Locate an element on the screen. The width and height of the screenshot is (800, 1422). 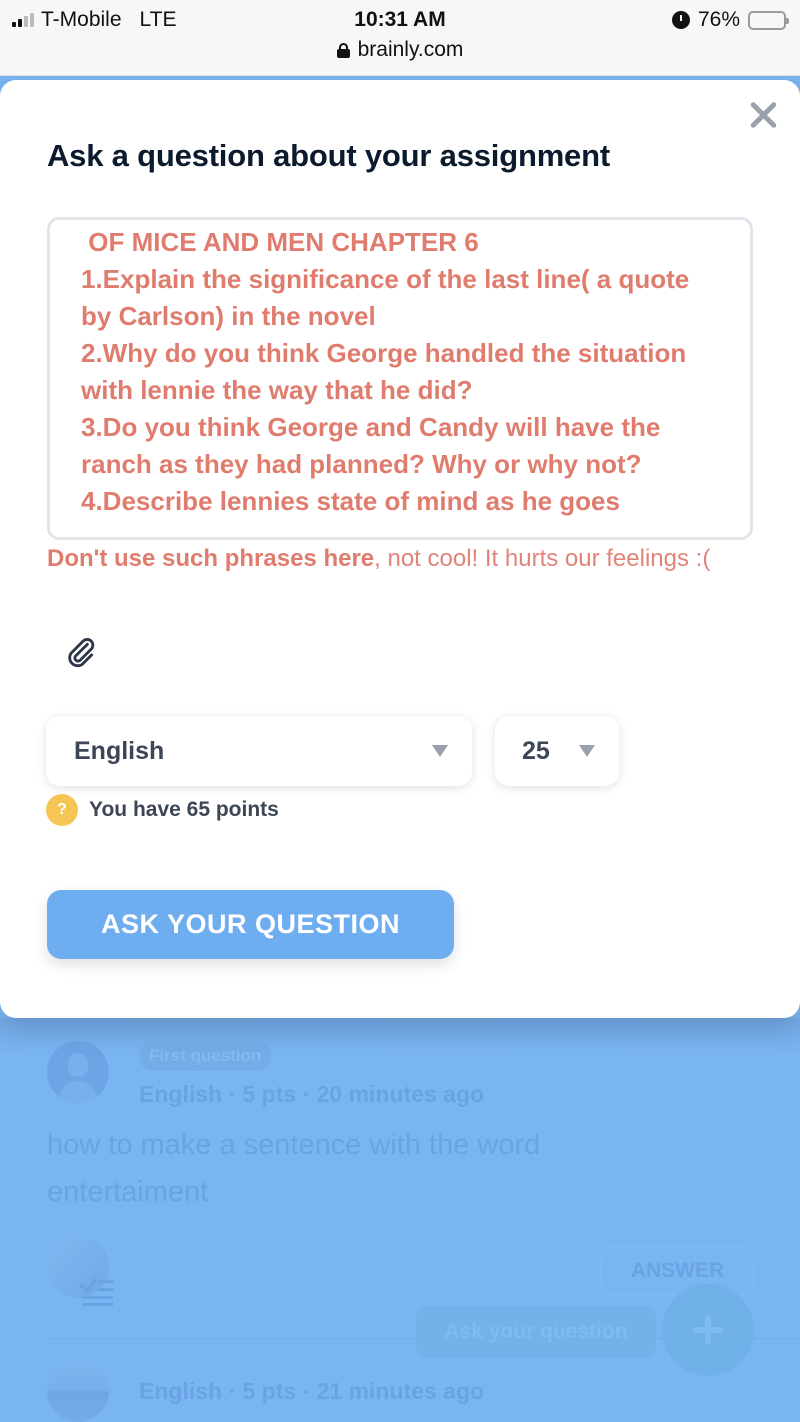
close-icon is located at coordinates (763, 115).